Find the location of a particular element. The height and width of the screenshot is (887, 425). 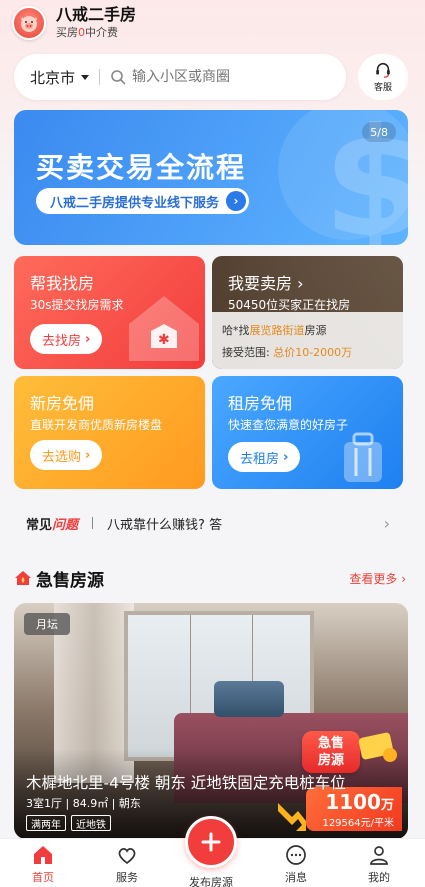

luggage-icon is located at coordinates (363, 457).